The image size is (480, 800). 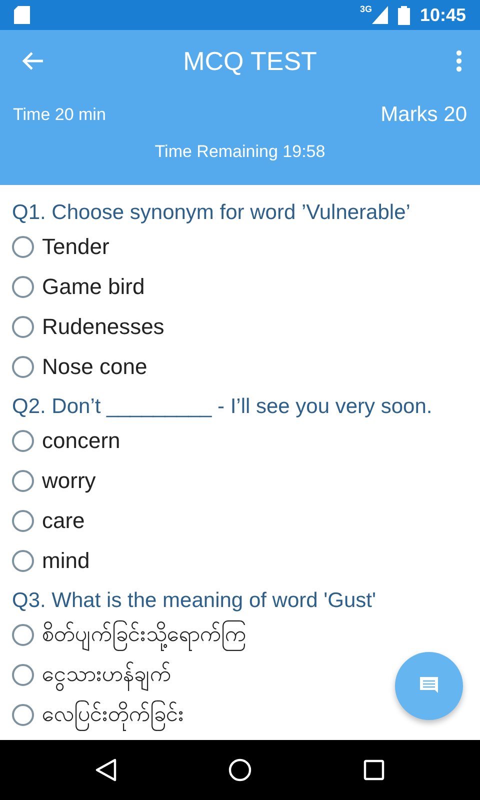 What do you see at coordinates (113, 715) in the screenshot?
I see `option-label: လေပြင်းတိုက်ခြင်း` at bounding box center [113, 715].